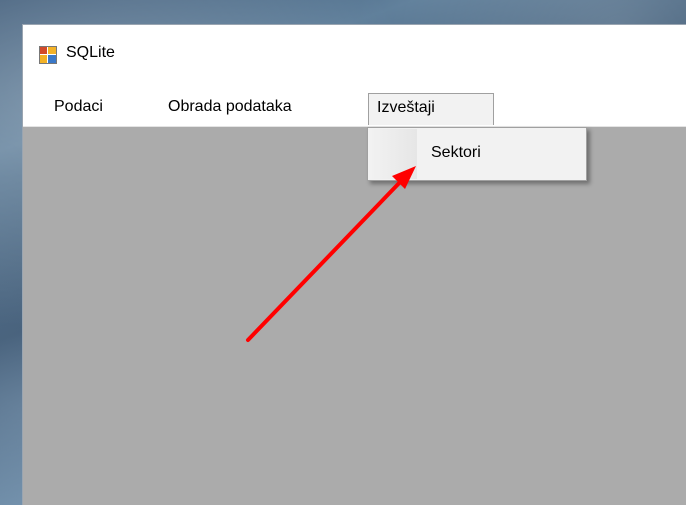  I want to click on menu-item-obrada-podataka: Obrada podataka, so click(230, 107).